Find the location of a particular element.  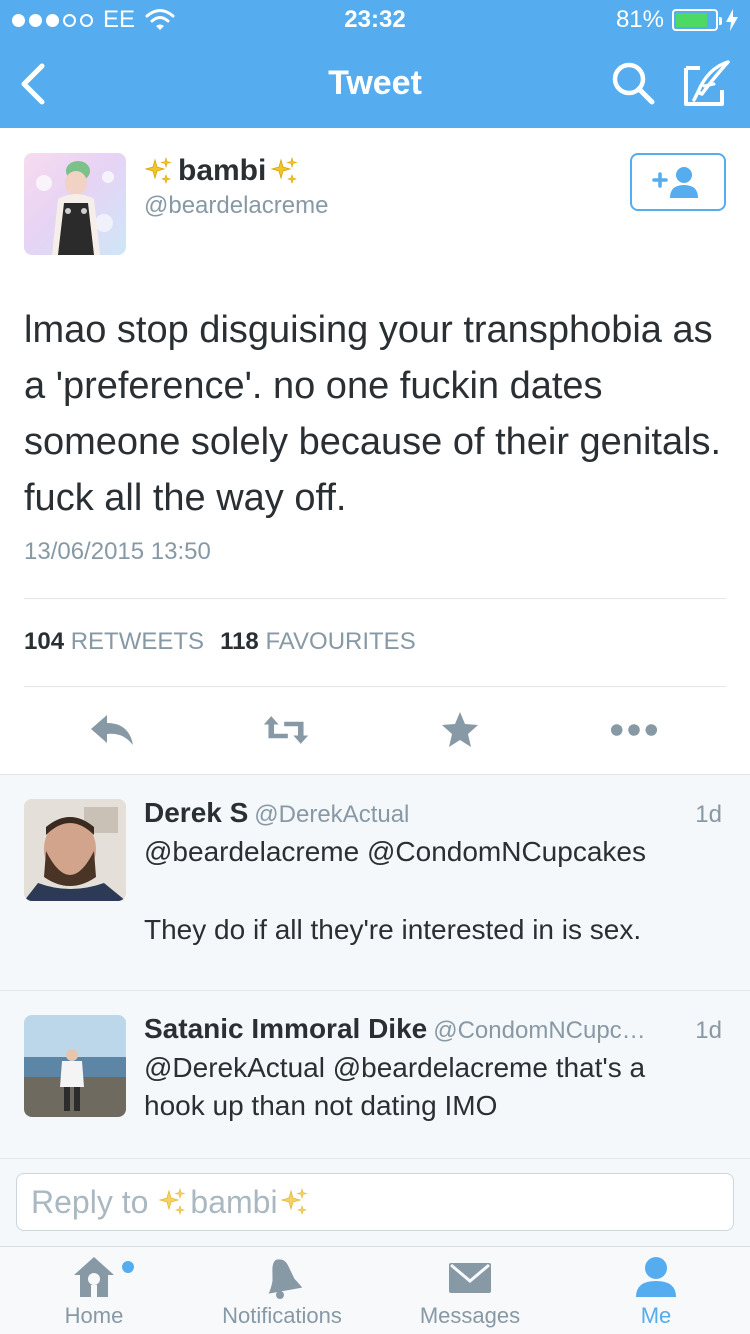

status-bar: EE 23:32 81% is located at coordinates (375, 20).